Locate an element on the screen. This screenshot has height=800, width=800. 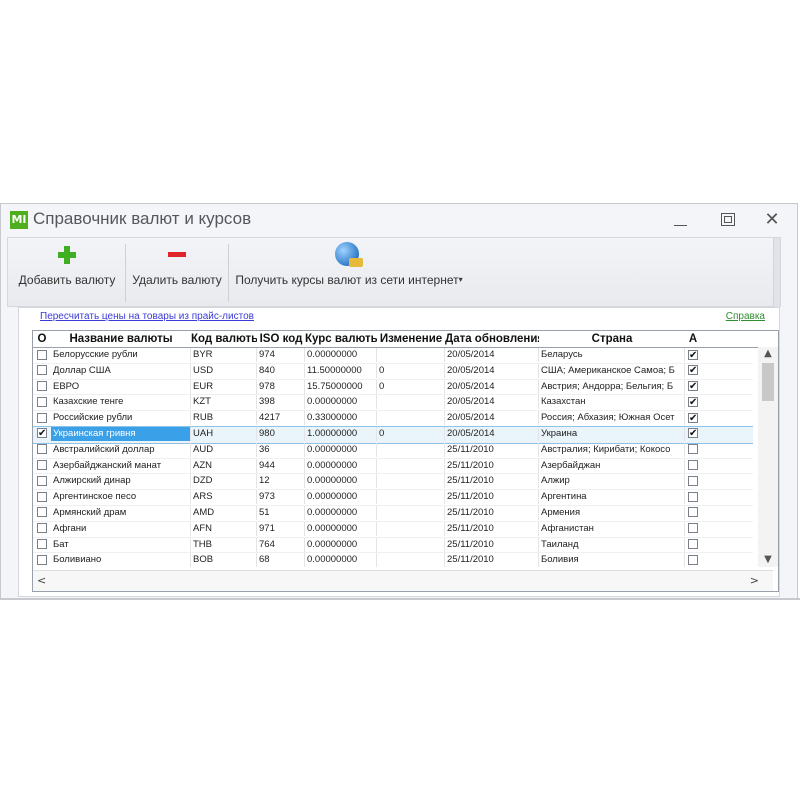
toolbar-grip is located at coordinates (776, 273).